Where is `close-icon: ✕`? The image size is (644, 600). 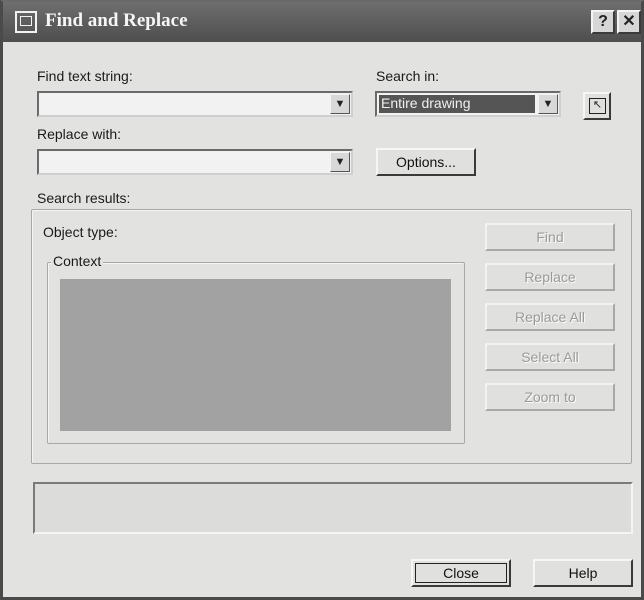 close-icon: ✕ is located at coordinates (629, 22).